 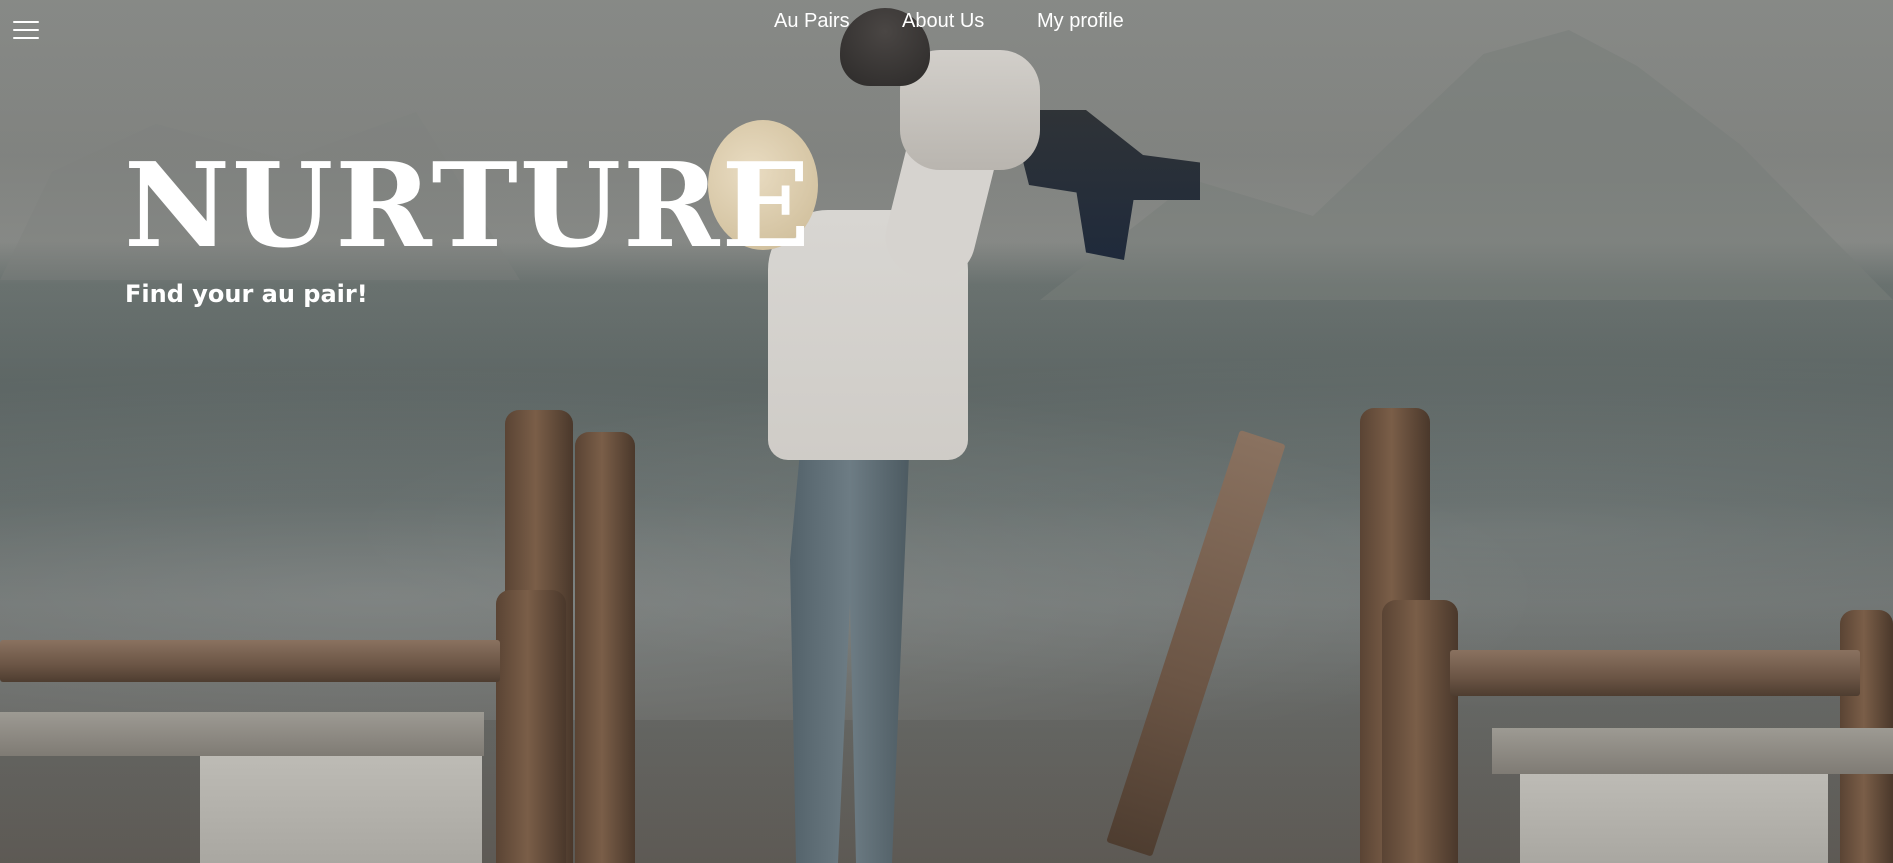 I want to click on background-mountain, so click(x=1466, y=165).